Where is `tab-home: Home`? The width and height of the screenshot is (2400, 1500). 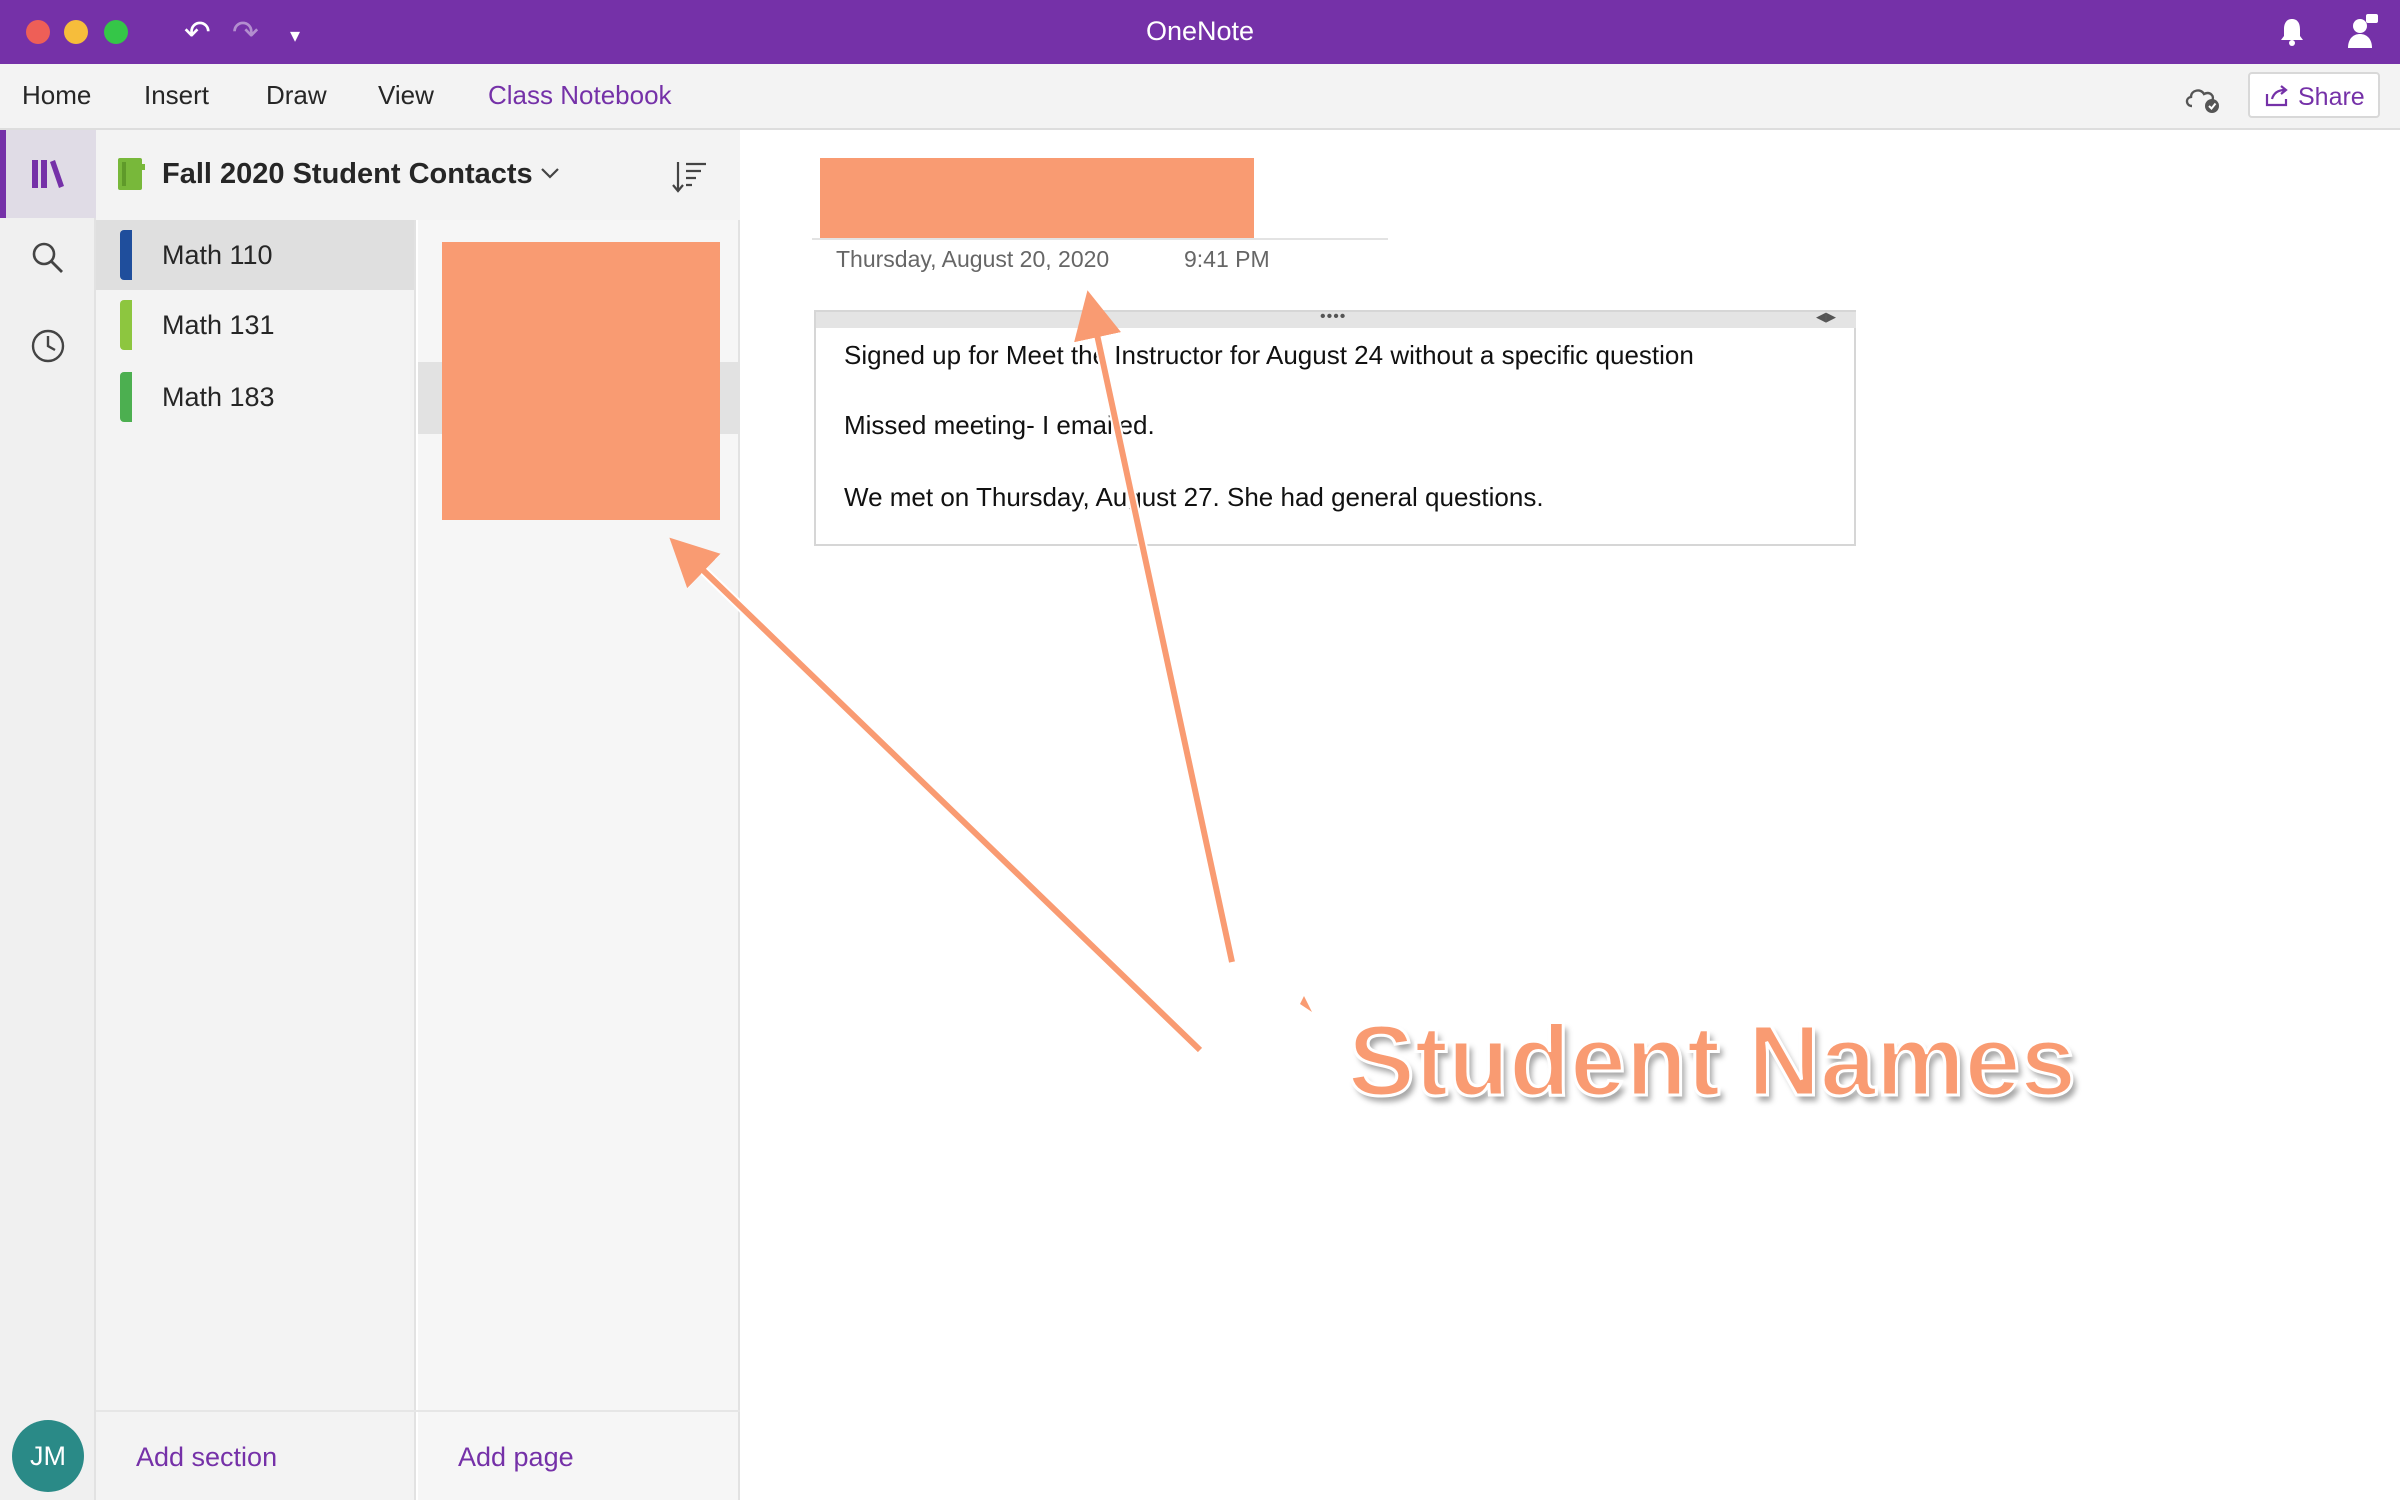
tab-home: Home is located at coordinates (56, 95).